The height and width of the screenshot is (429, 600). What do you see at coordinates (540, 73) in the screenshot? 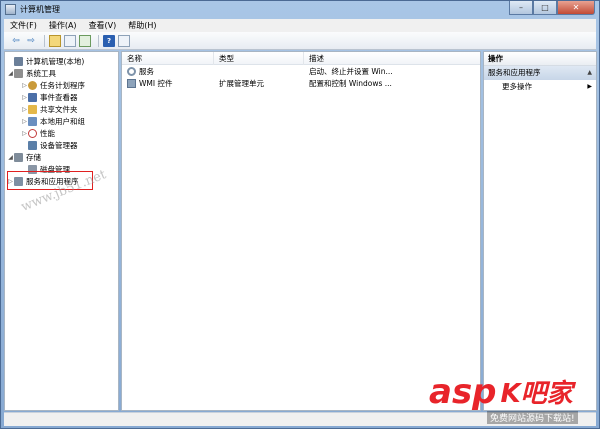
I see `actions-section-services-applications: 服务和应用程序 ▲` at bounding box center [540, 73].